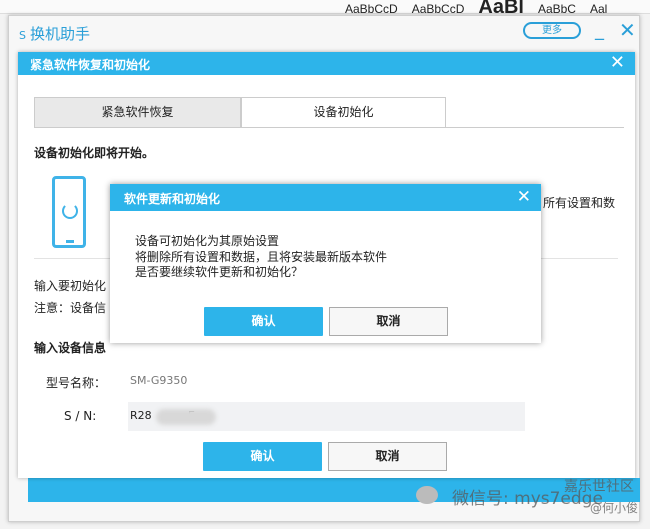 The image size is (650, 529). Describe the element at coordinates (263, 321) in the screenshot. I see `modal-confirm-button: 确认` at that location.